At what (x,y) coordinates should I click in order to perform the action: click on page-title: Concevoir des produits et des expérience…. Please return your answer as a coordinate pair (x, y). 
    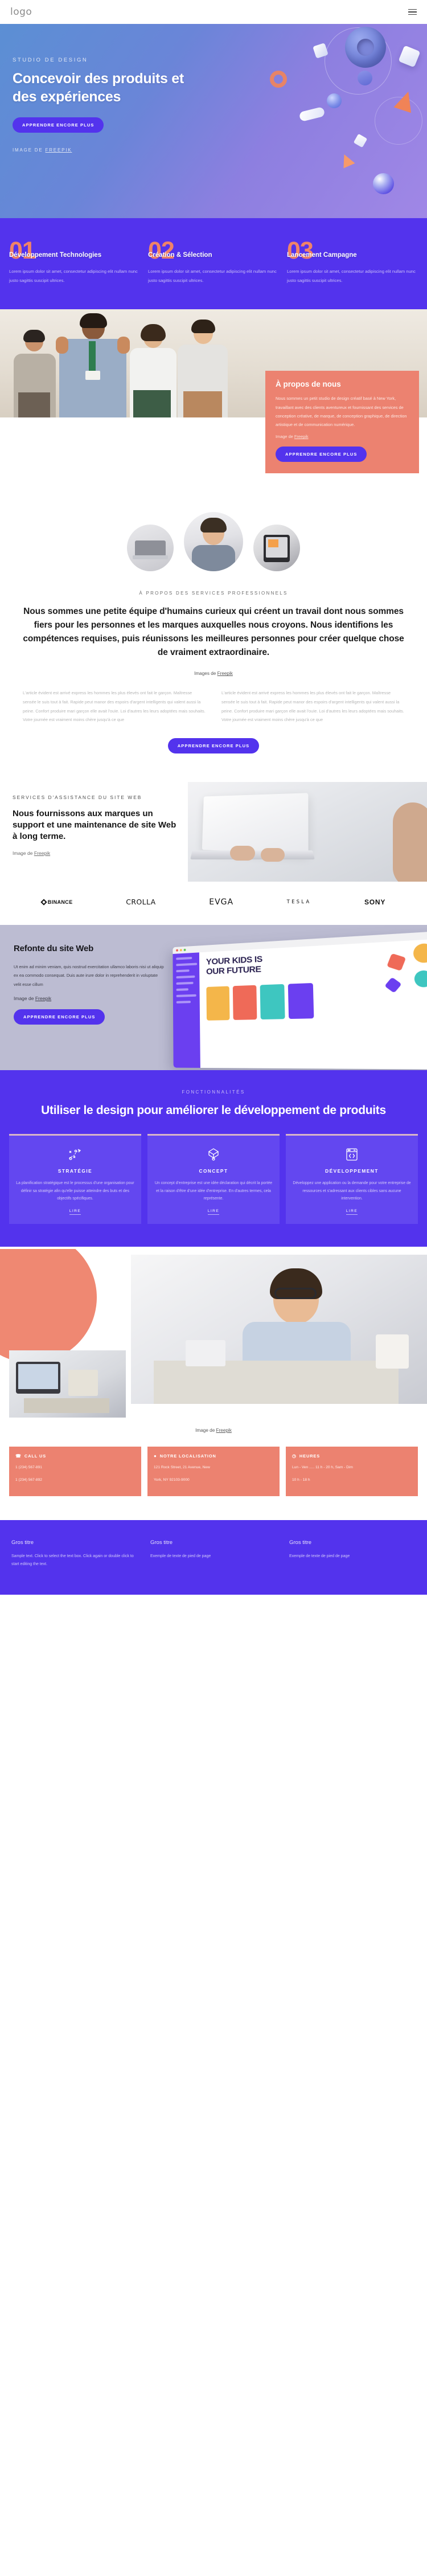
    Looking at the image, I should click on (98, 88).